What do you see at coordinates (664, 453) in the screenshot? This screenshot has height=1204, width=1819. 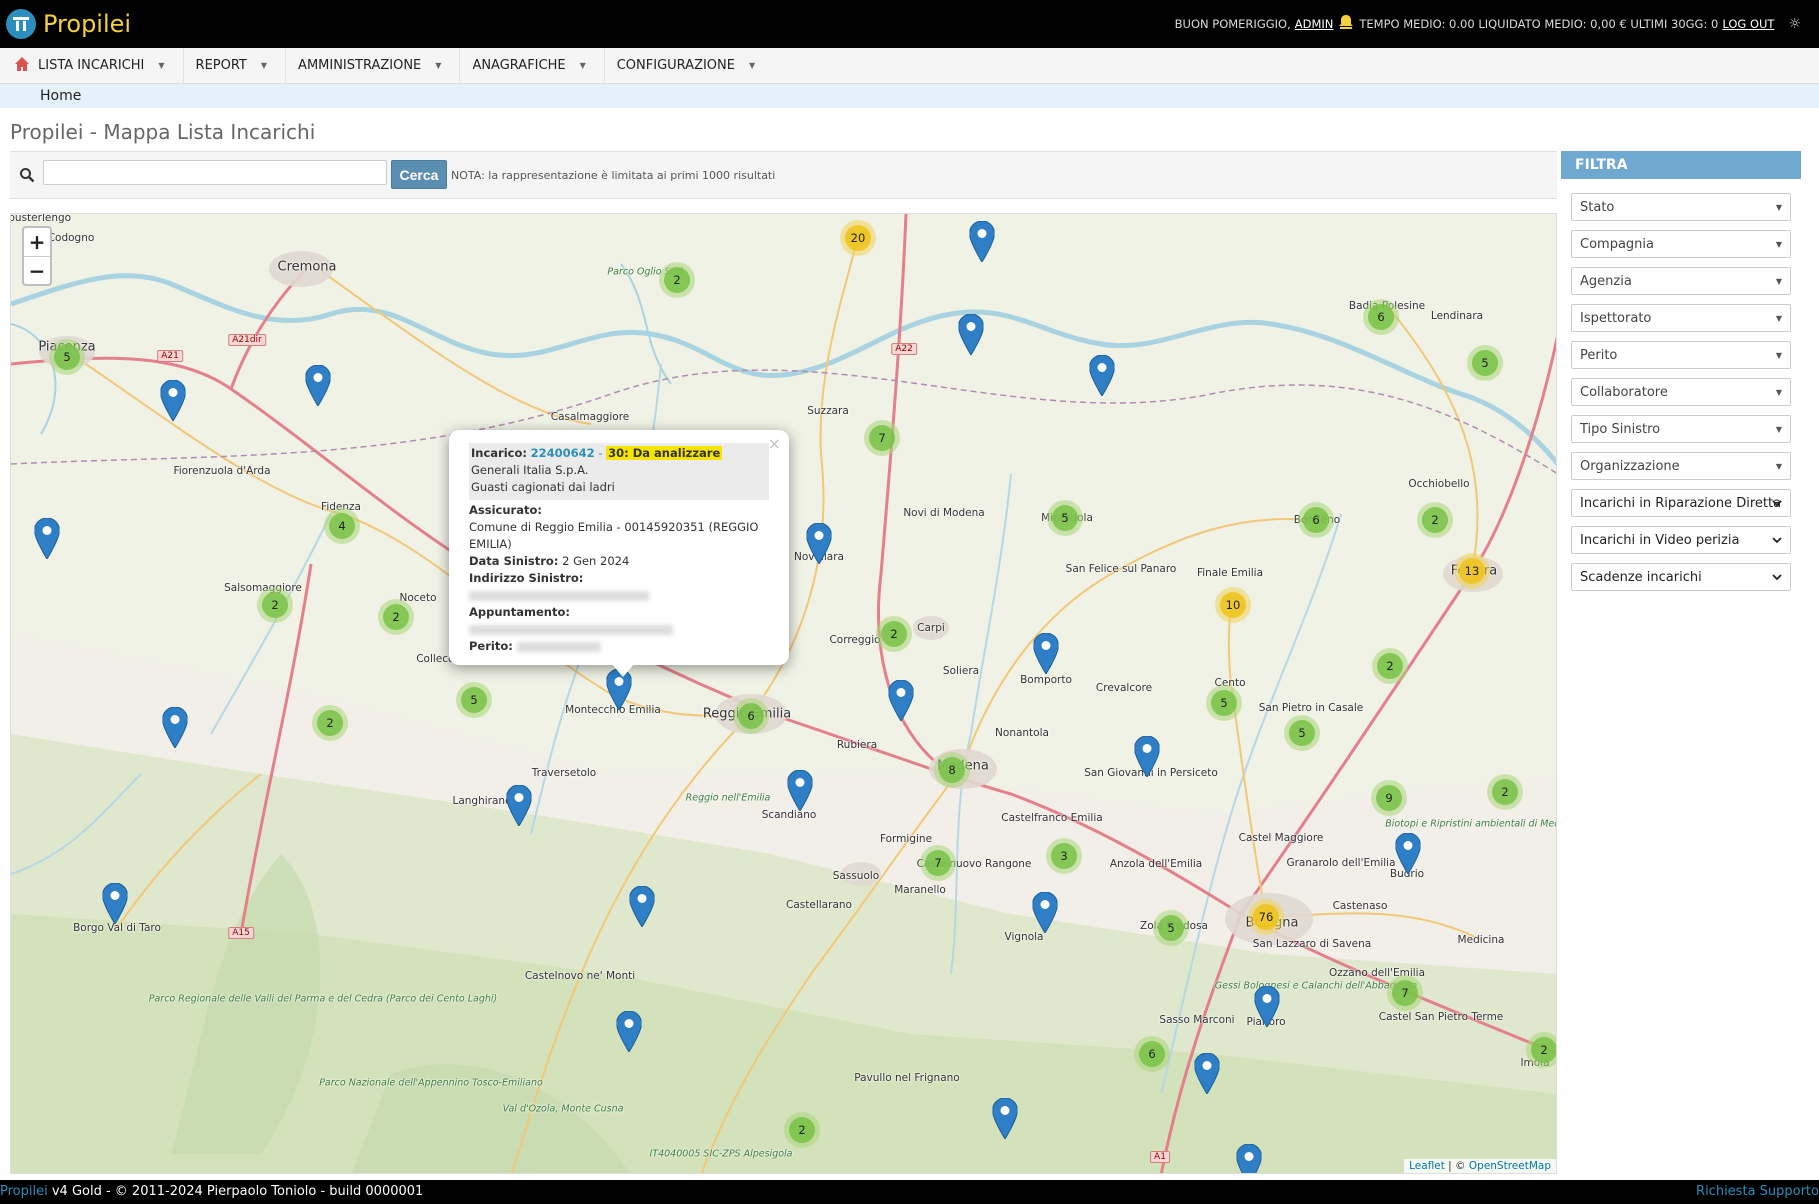 I see `incarico-stato: 30: Da analizzare` at bounding box center [664, 453].